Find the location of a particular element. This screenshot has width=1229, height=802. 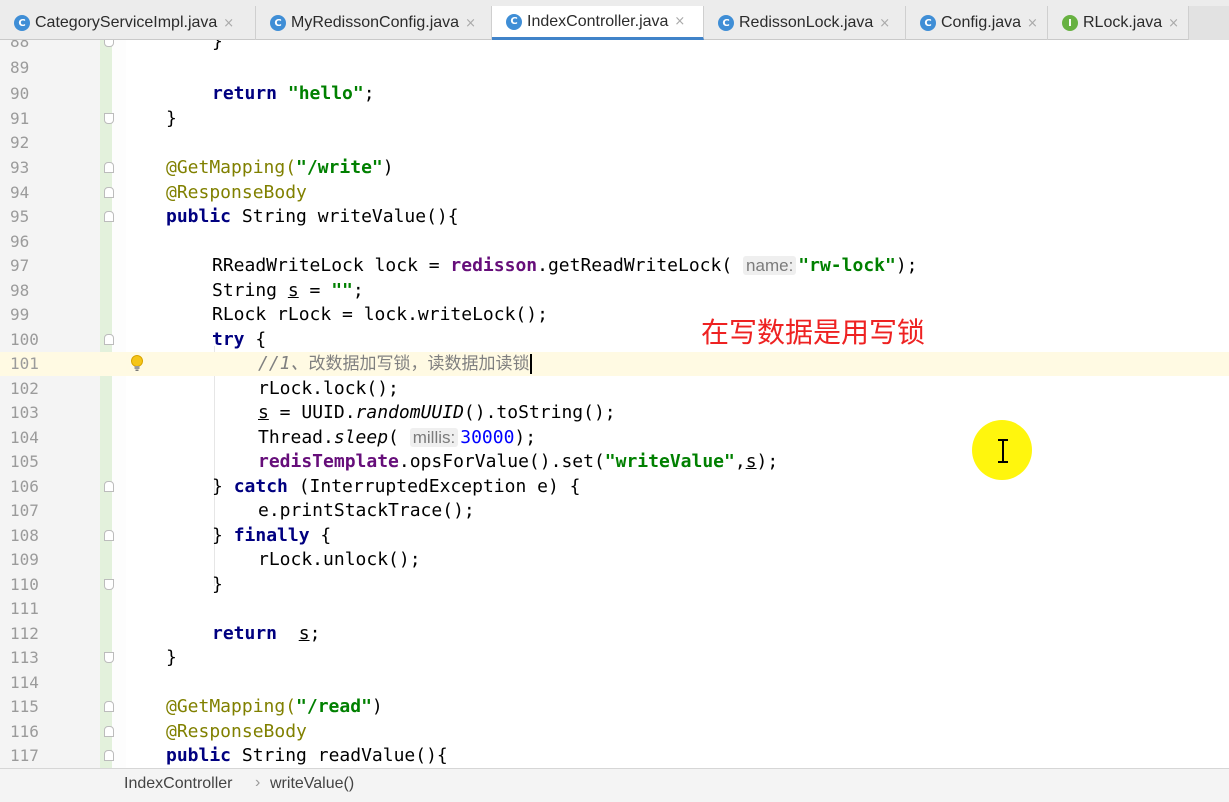

code-text: } catch (InterruptedException e) { is located at coordinates (396, 486).